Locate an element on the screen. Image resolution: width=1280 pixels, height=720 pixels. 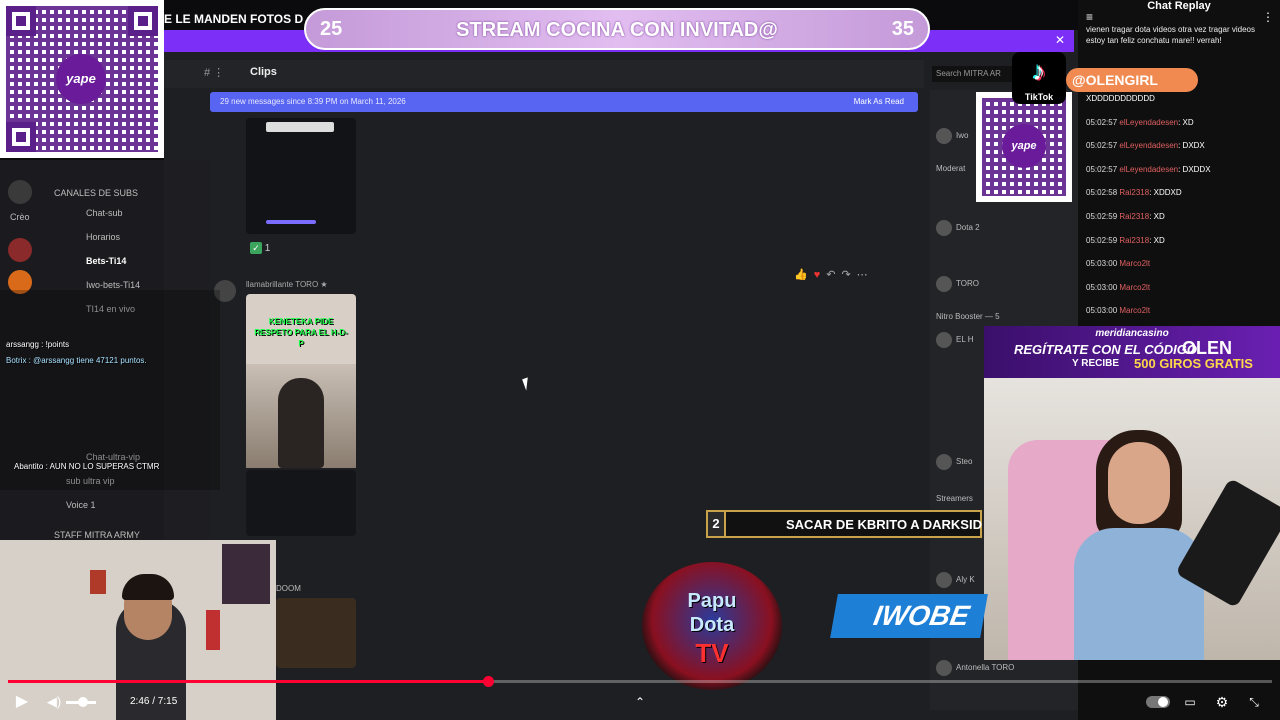
casino-spins: 500 GIROS GRATIS is located at coordinates (1193, 363).